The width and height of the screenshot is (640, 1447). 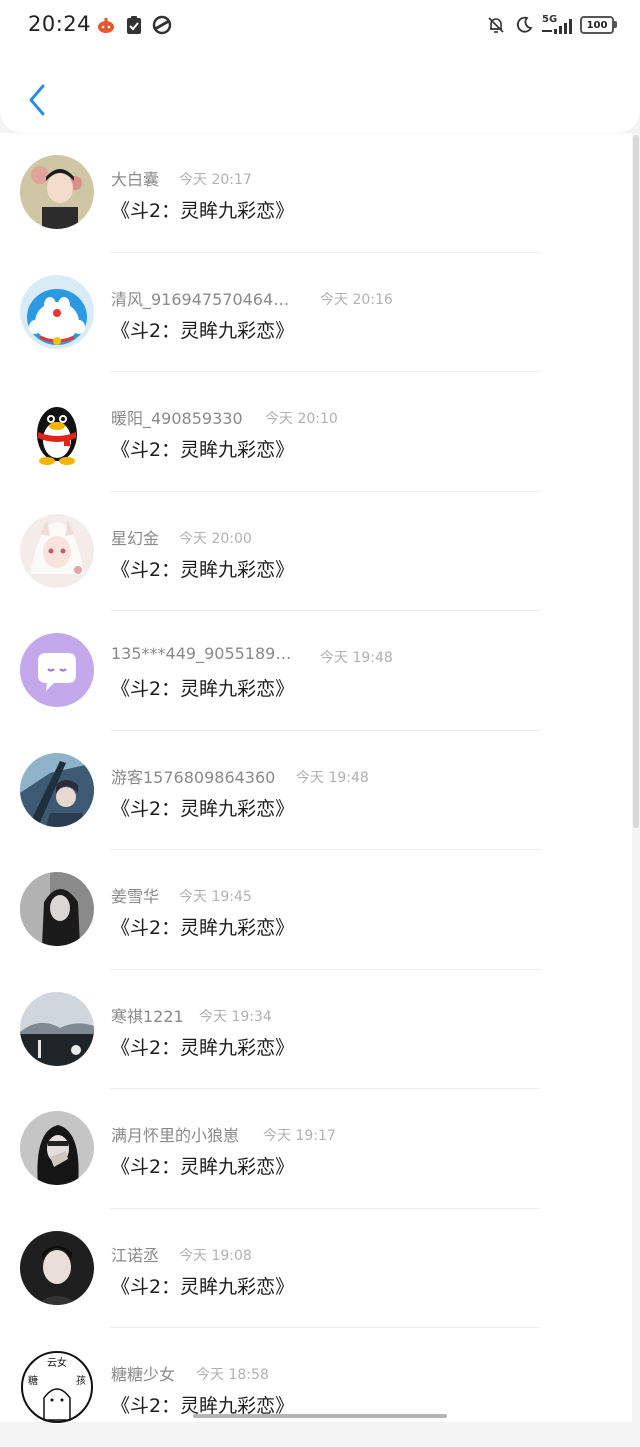 What do you see at coordinates (60, 24) in the screenshot?
I see `status-time: 20:24` at bounding box center [60, 24].